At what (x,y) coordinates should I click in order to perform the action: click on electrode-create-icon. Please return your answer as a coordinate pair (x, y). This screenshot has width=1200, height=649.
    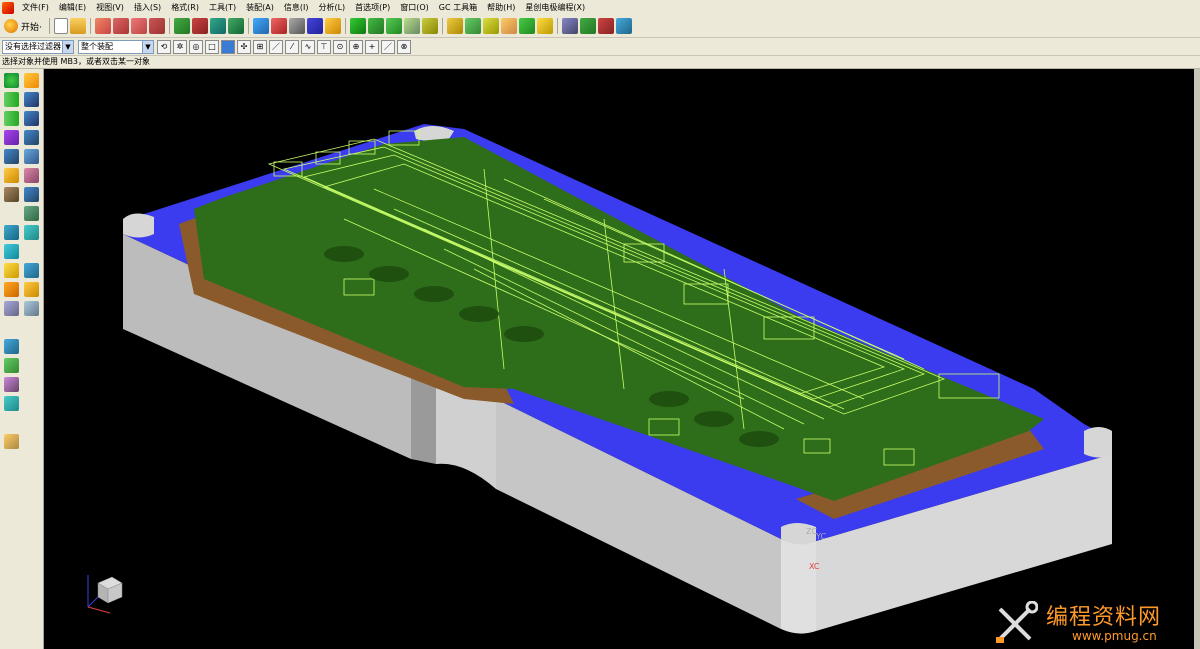
    Looking at the image, I should click on (454, 26).